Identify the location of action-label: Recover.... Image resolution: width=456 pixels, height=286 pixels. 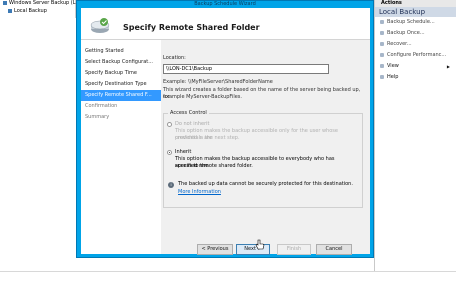
(399, 44).